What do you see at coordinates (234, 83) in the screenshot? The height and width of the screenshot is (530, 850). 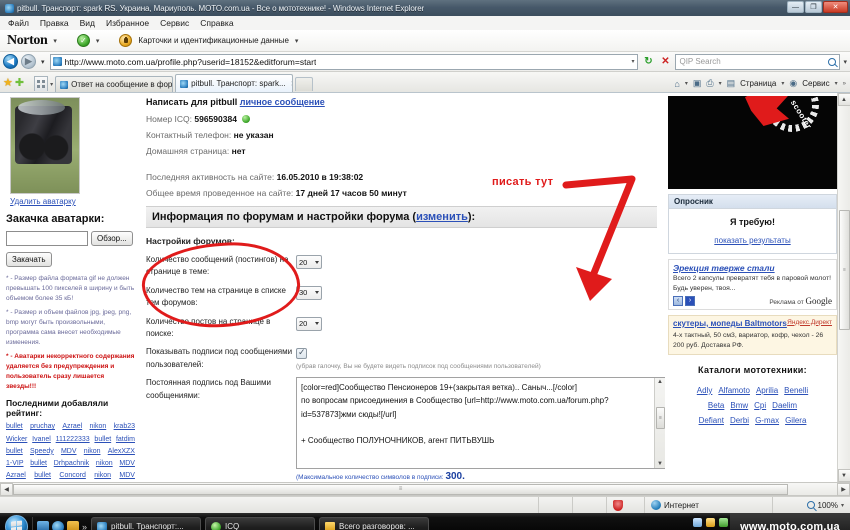 I see `tab-profile: pitbull. Транспорт: spark... ✕` at bounding box center [234, 83].